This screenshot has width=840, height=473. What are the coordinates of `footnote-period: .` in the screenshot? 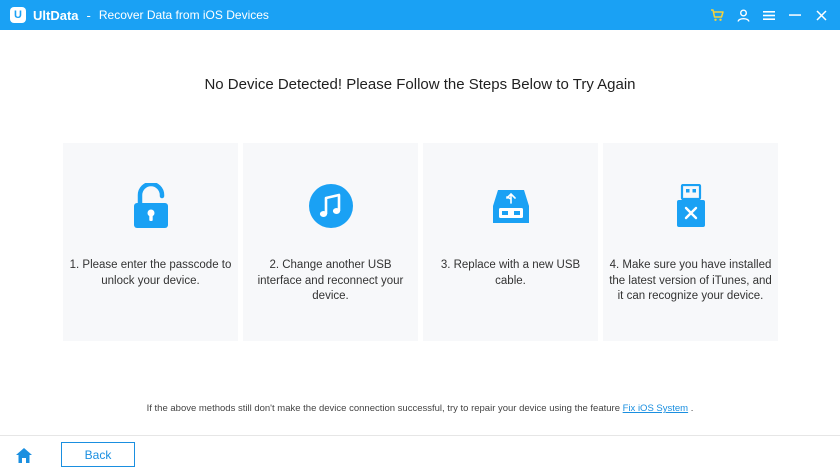 It's located at (692, 408).